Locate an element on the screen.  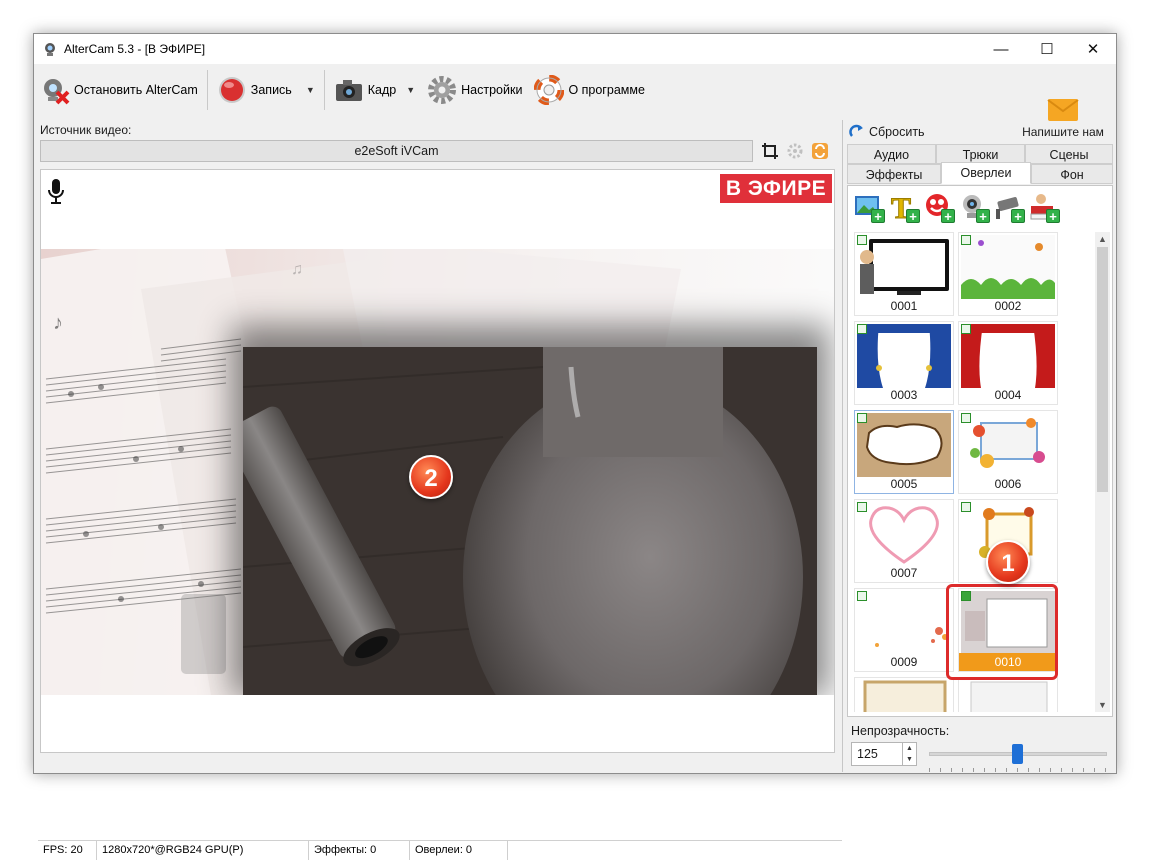
overlay-preview-partial is located at coordinates (904, 696).